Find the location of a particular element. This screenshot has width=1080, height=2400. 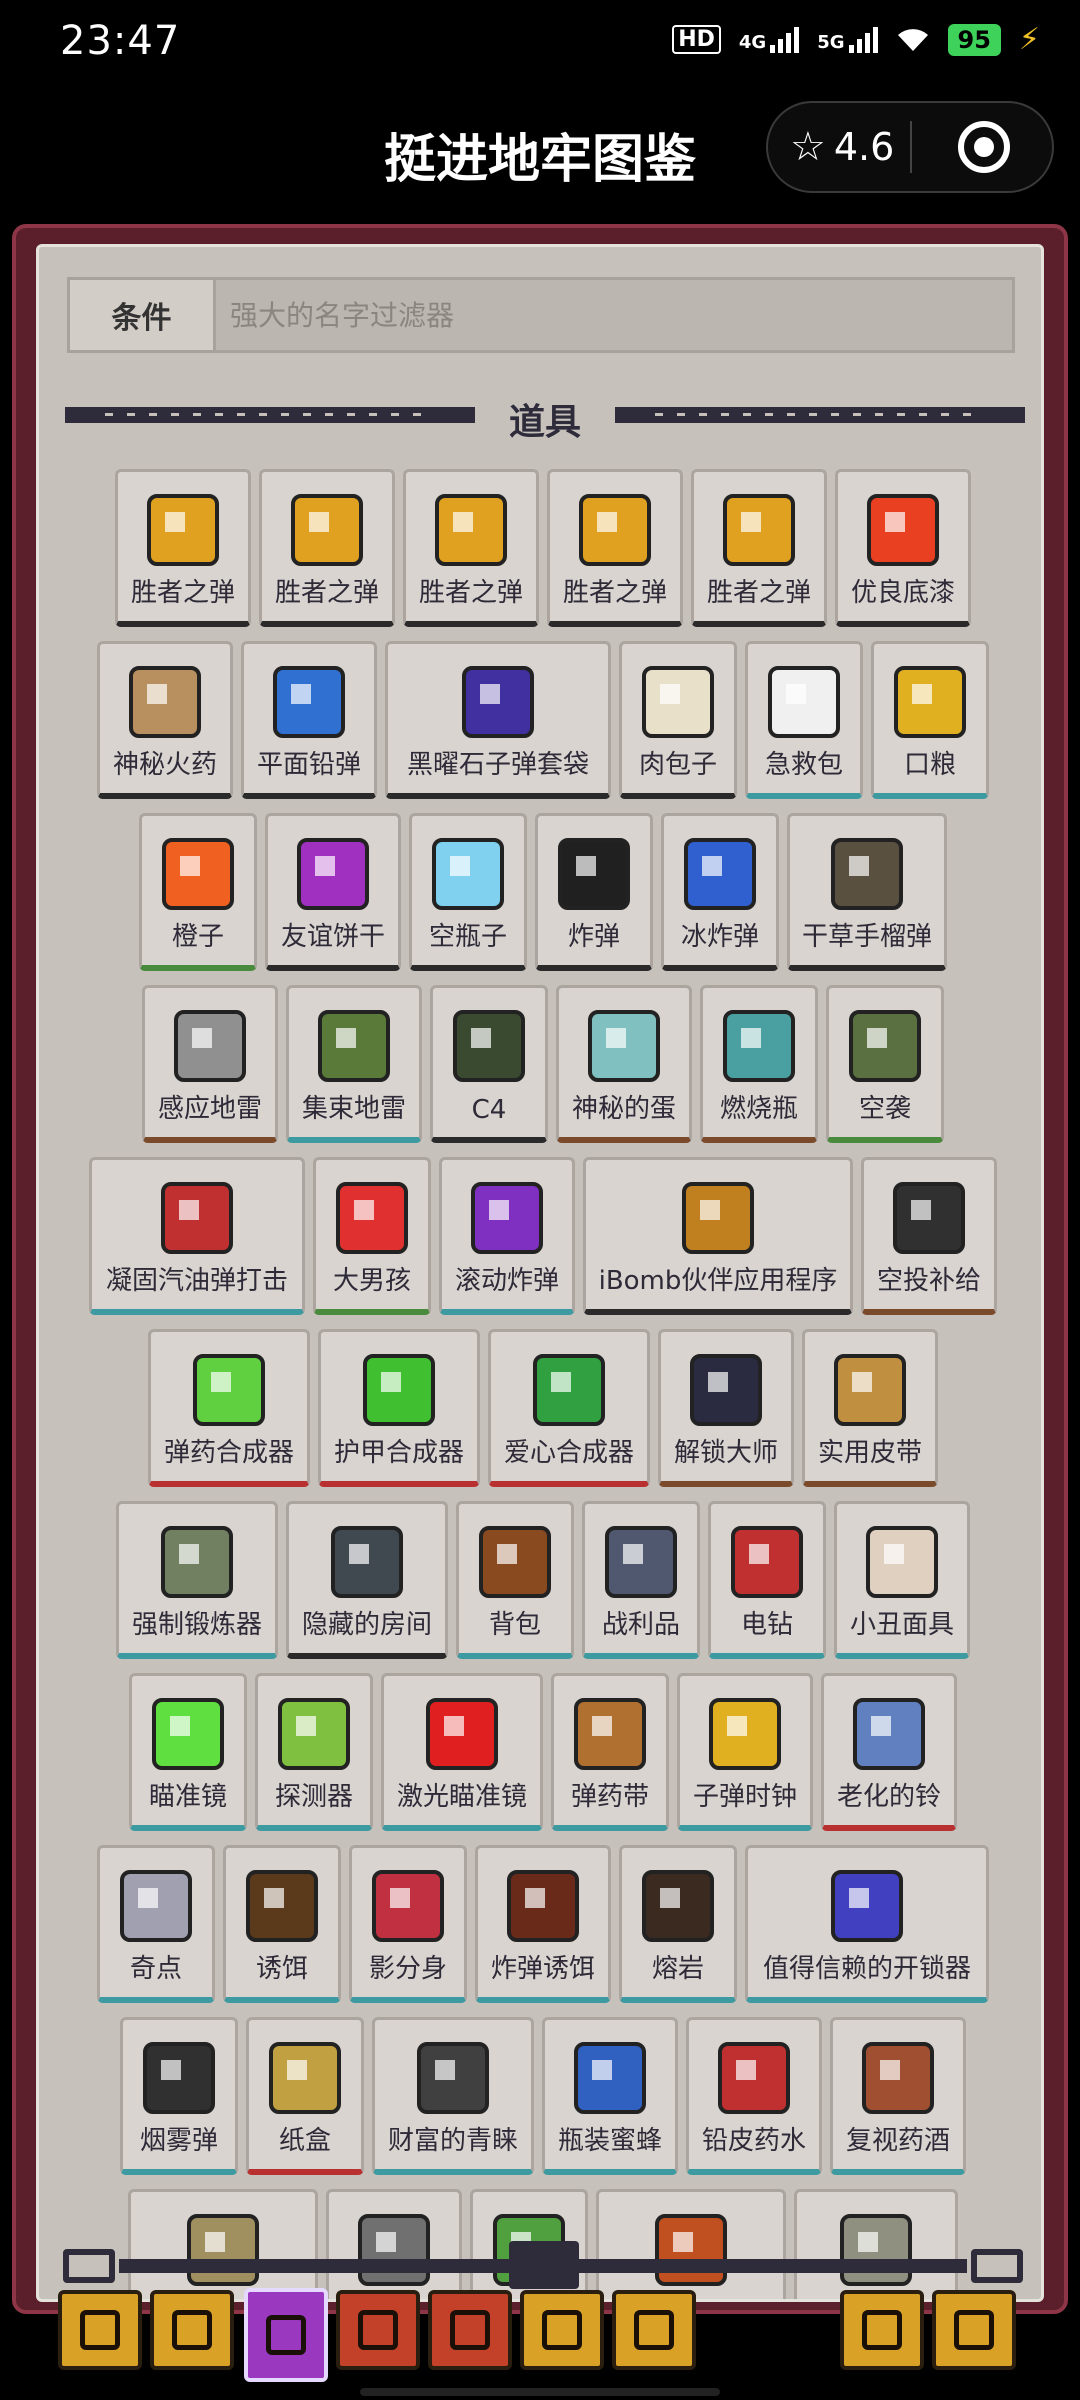

bomb-decoy-icon is located at coordinates (543, 1906).